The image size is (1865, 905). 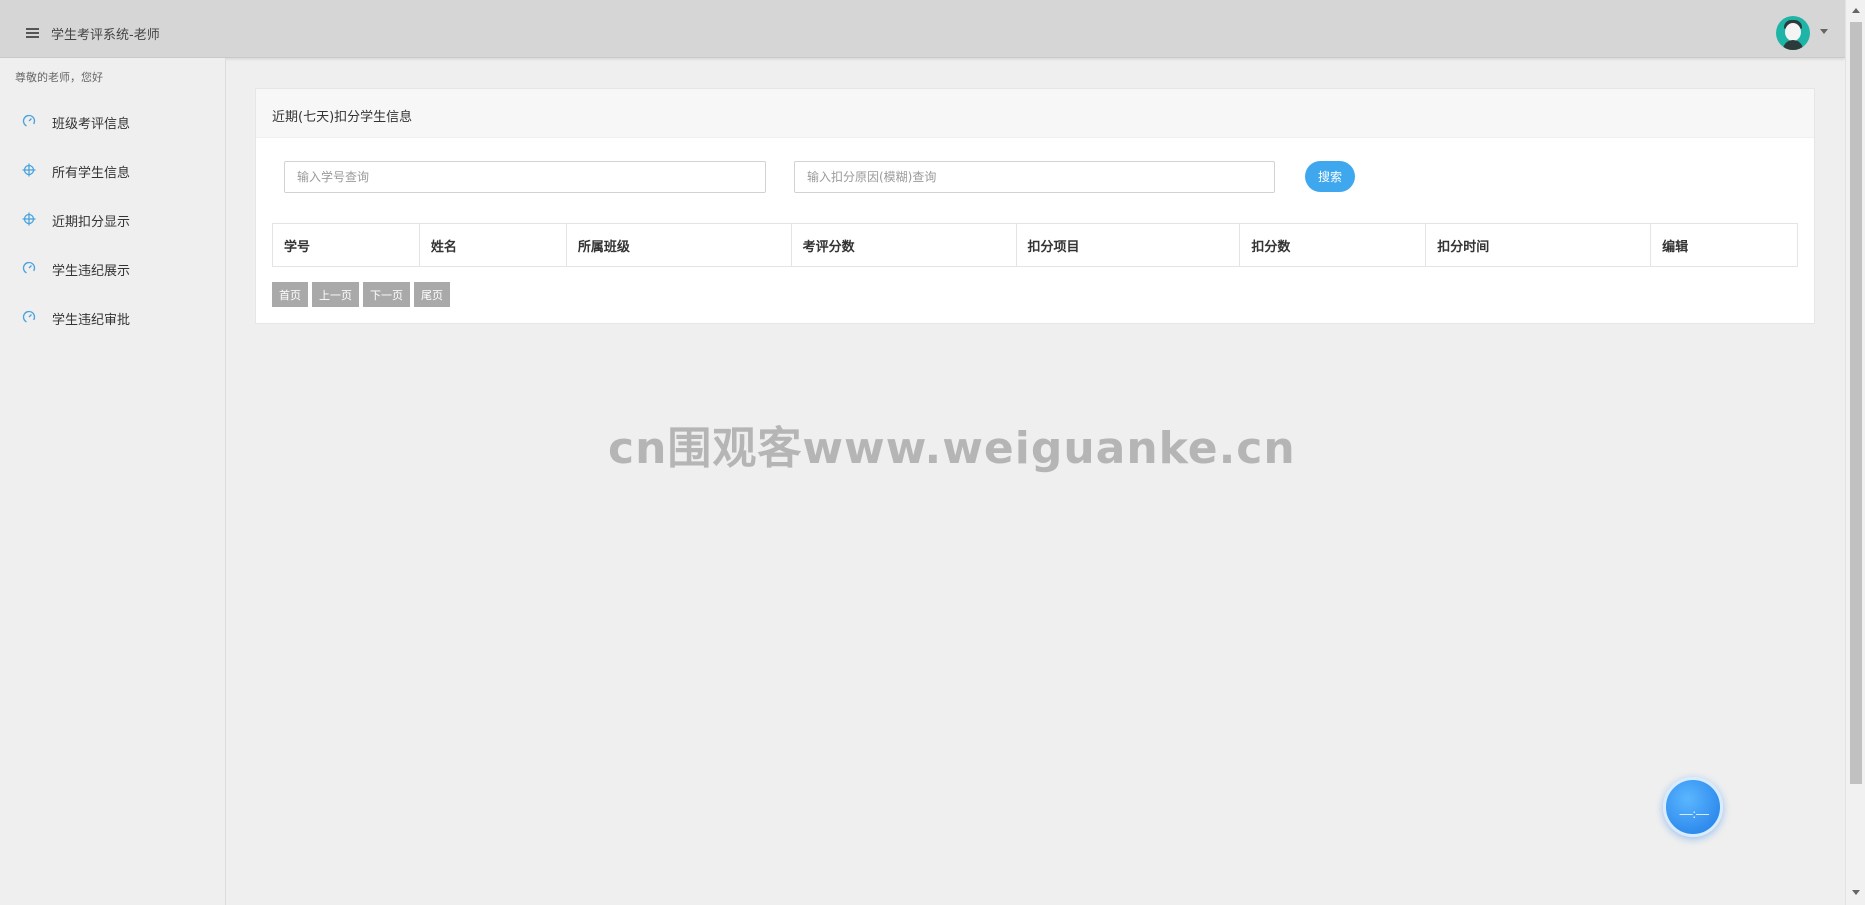 What do you see at coordinates (492, 245) in the screenshot?
I see `column-header-name: 姓名` at bounding box center [492, 245].